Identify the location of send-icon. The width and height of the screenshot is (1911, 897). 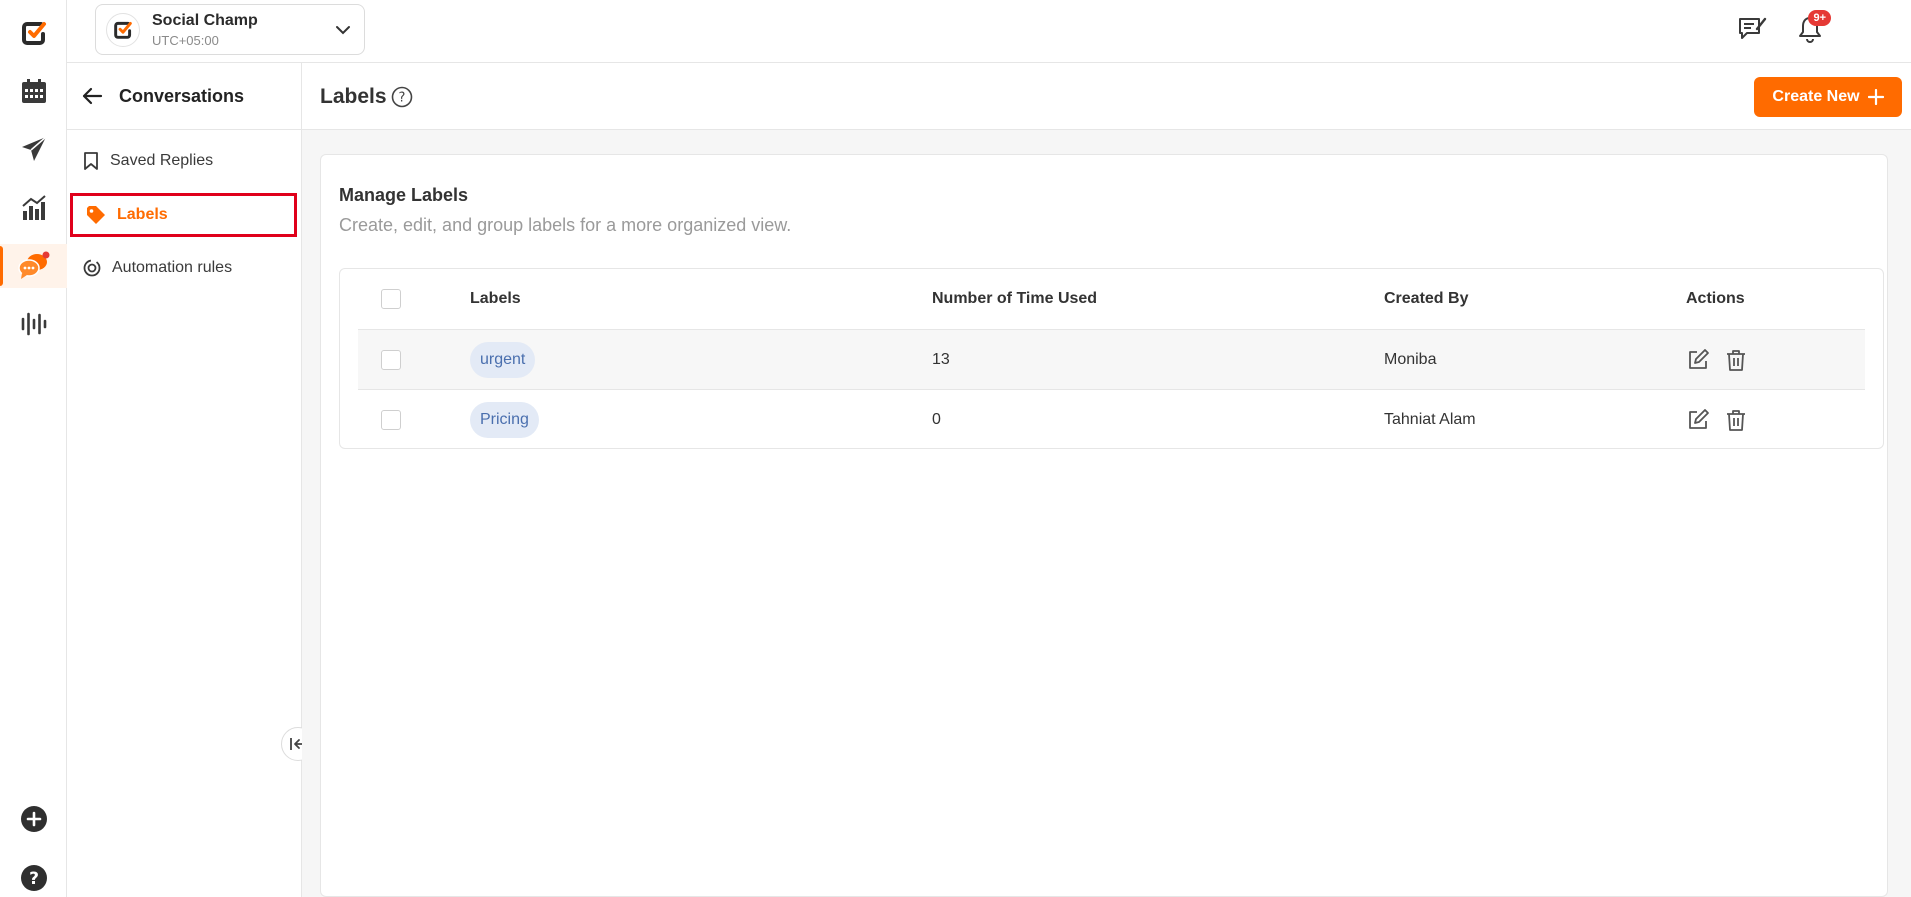
(33, 148).